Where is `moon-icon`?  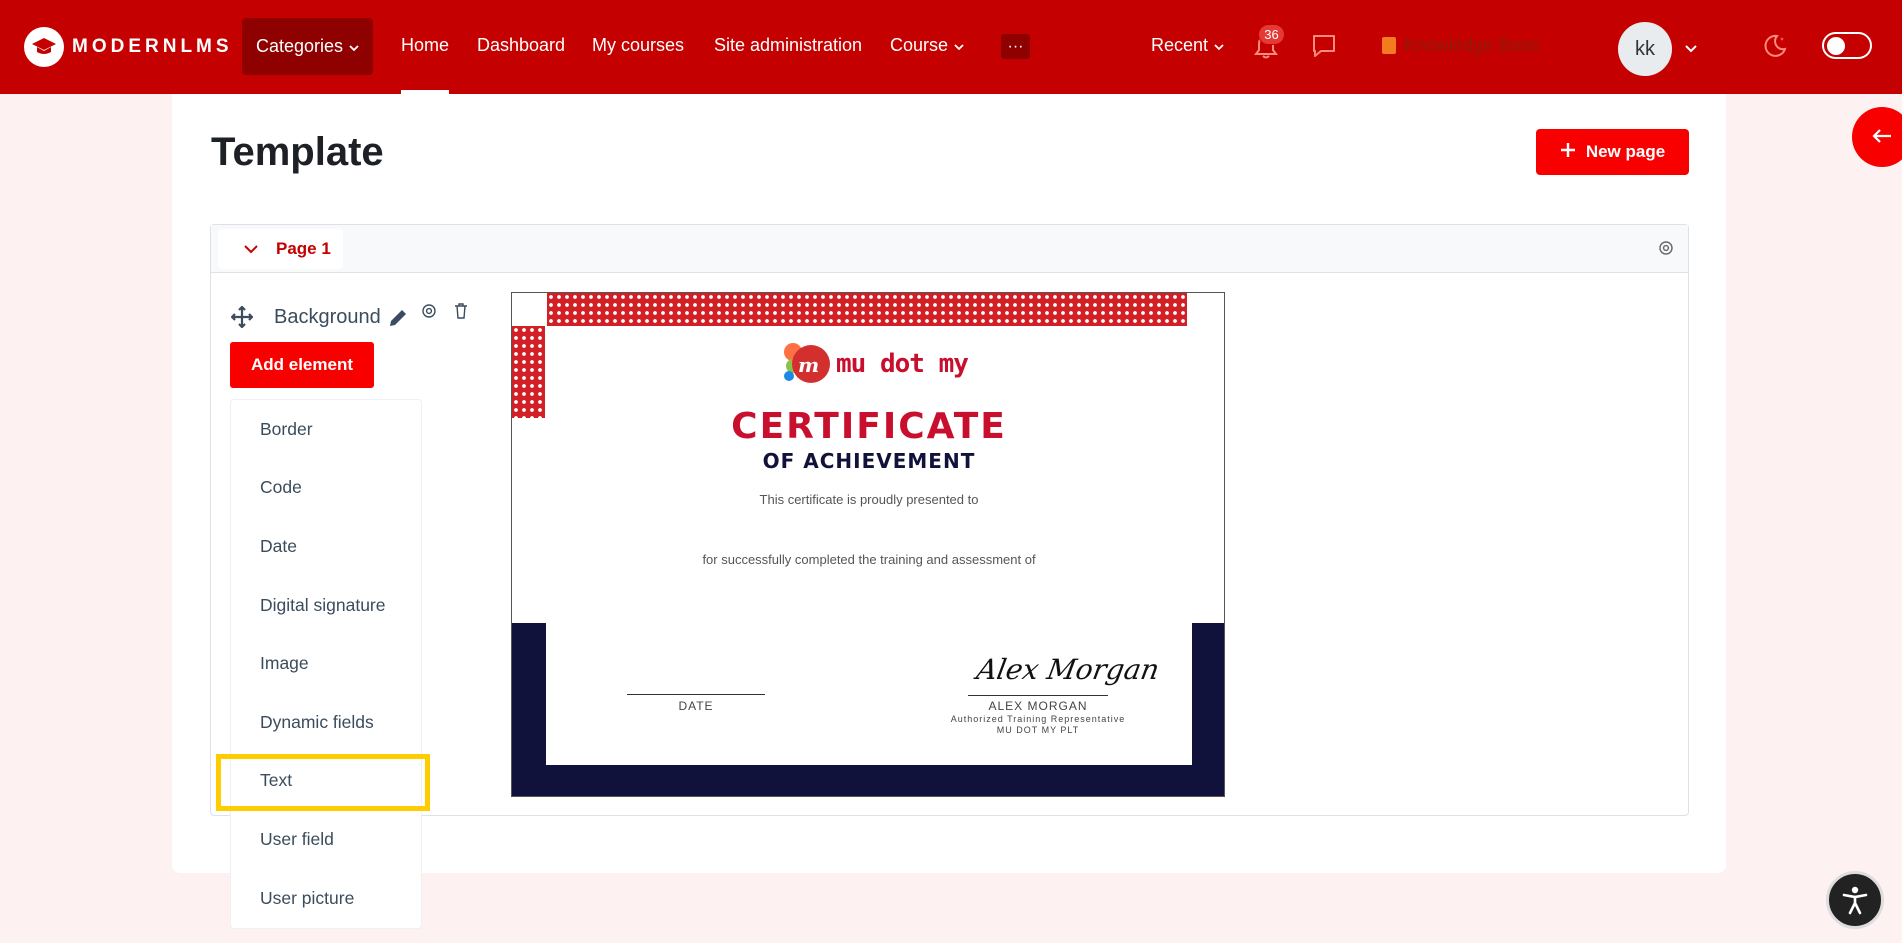 moon-icon is located at coordinates (1775, 48).